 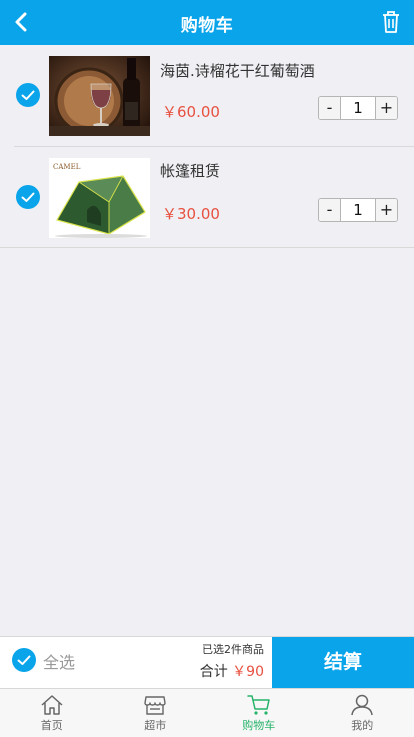 I want to click on tent-image: CAMEL, so click(x=99, y=198).